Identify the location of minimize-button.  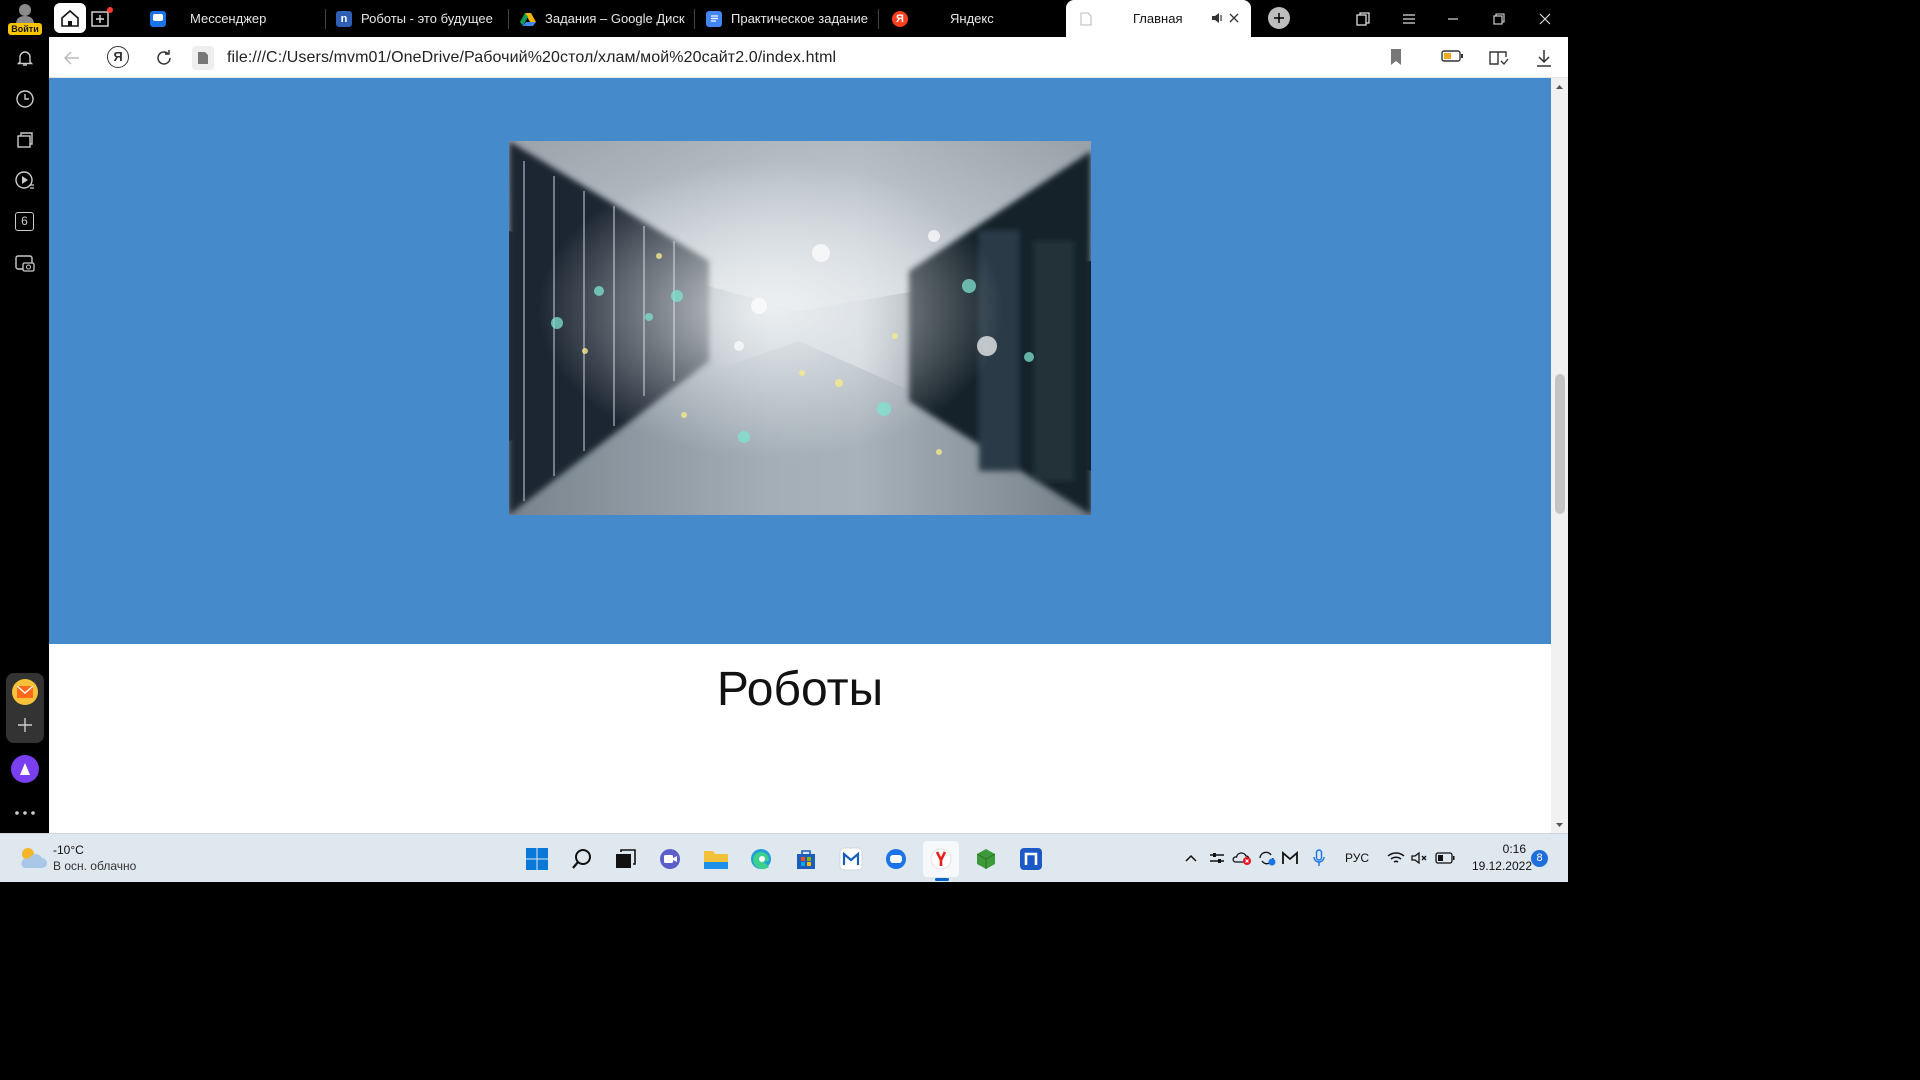
(1453, 18).